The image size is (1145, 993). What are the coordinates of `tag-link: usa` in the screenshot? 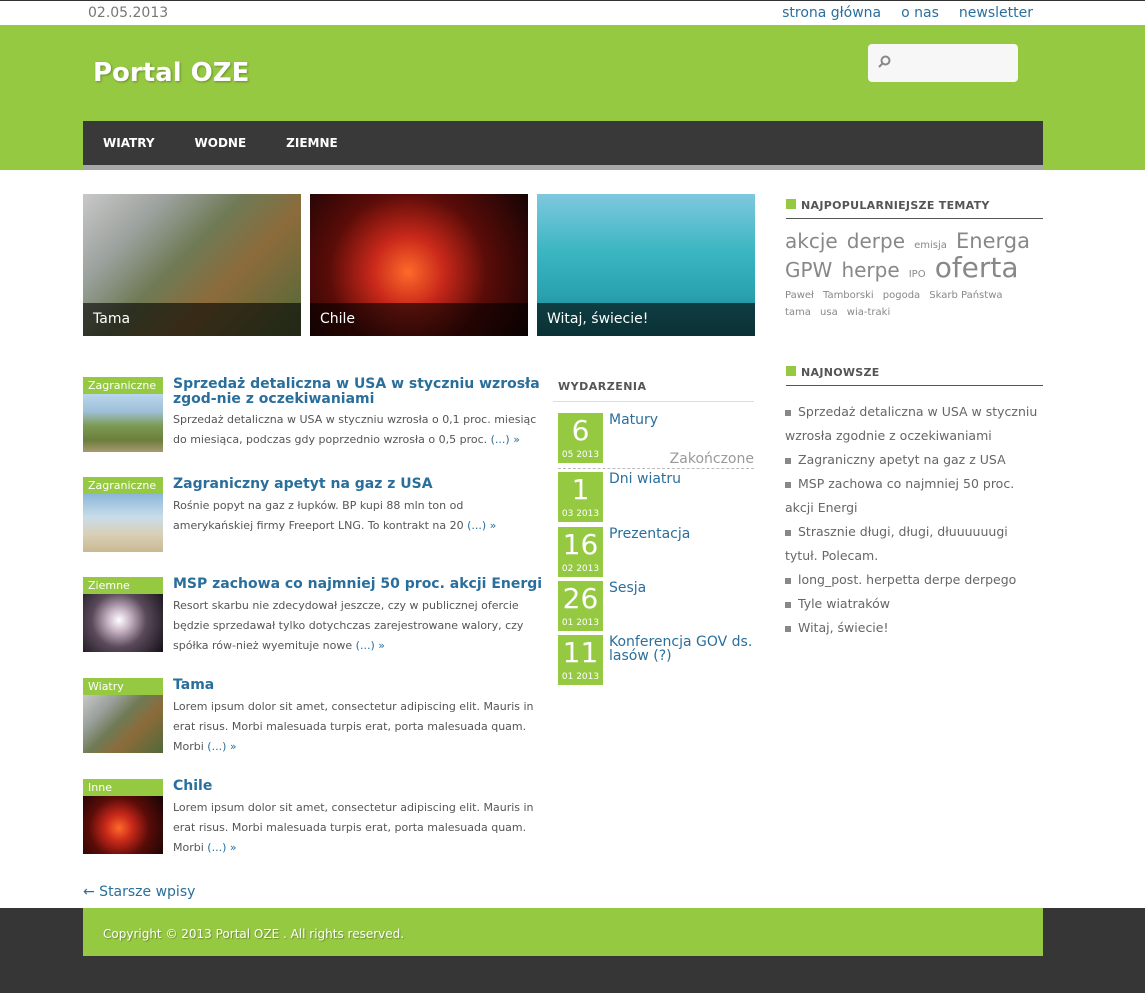 It's located at (829, 312).